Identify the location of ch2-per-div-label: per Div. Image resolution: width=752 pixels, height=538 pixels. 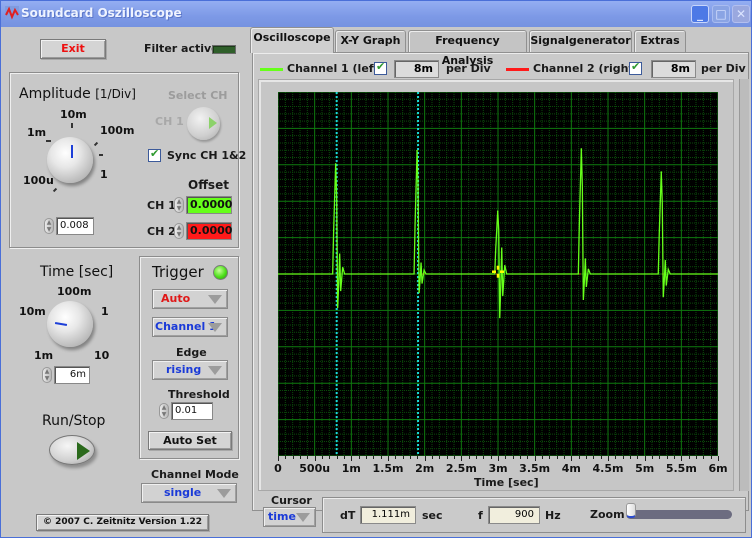
(723, 68).